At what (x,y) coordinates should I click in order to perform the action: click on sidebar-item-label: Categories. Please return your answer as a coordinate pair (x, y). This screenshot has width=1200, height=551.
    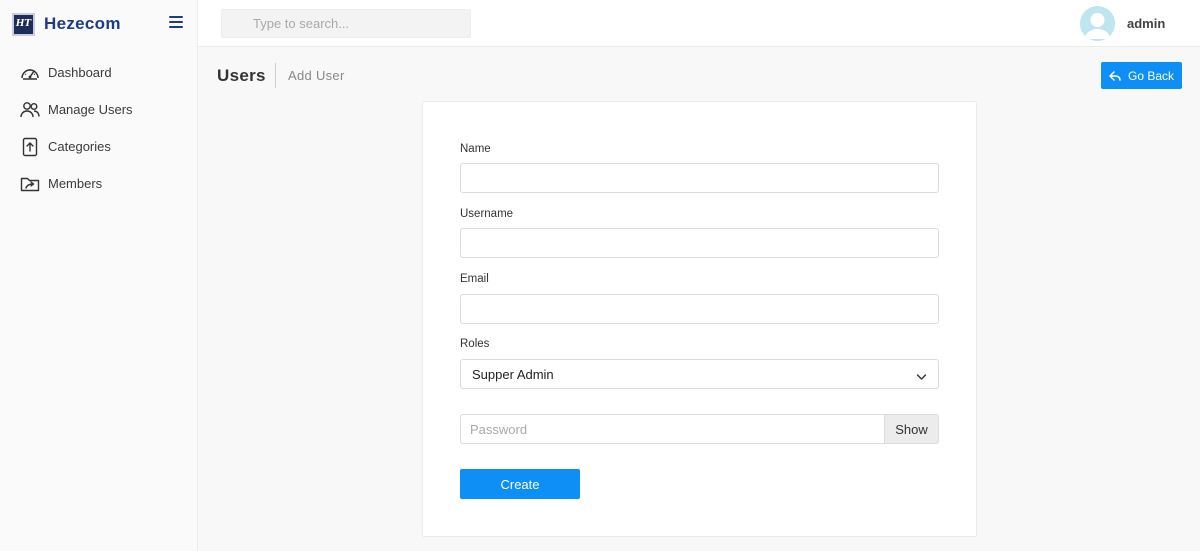
    Looking at the image, I should click on (79, 146).